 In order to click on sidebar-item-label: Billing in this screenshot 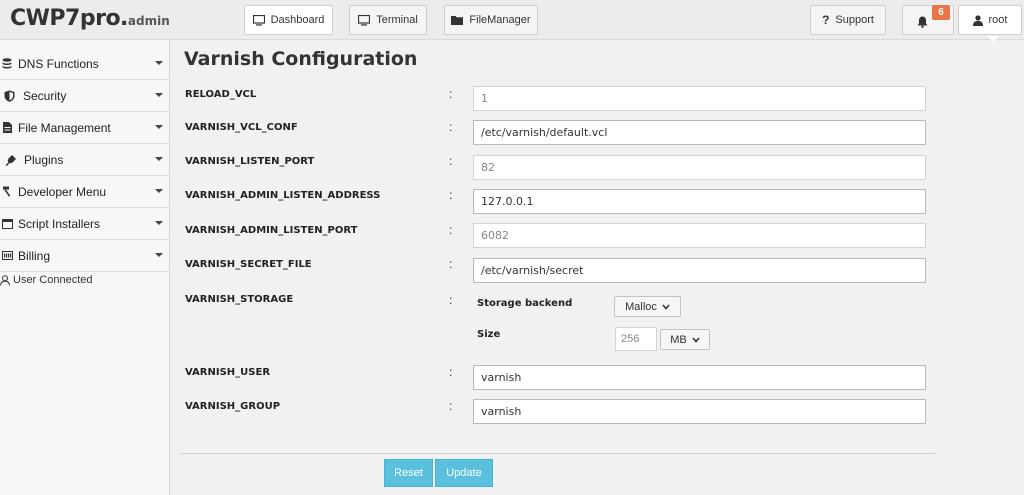, I will do `click(34, 255)`.